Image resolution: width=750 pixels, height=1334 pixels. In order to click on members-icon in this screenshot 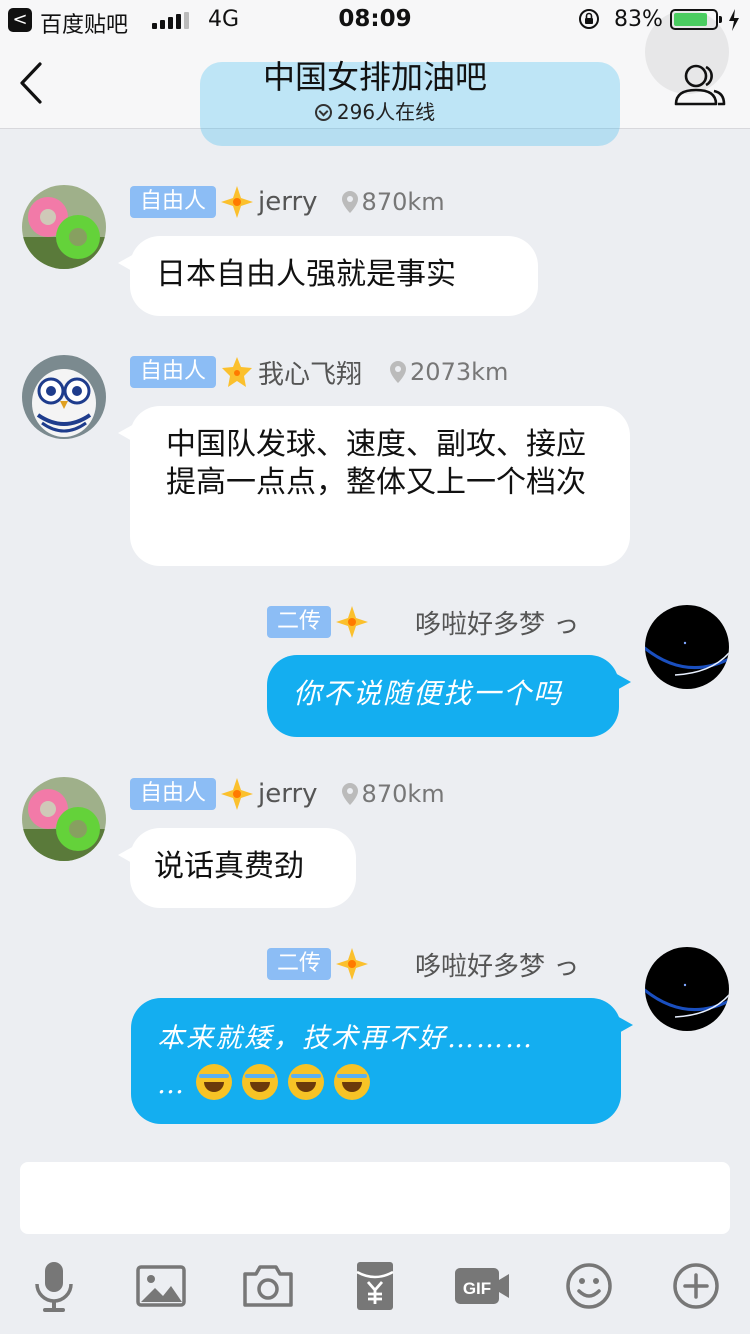, I will do `click(700, 85)`.